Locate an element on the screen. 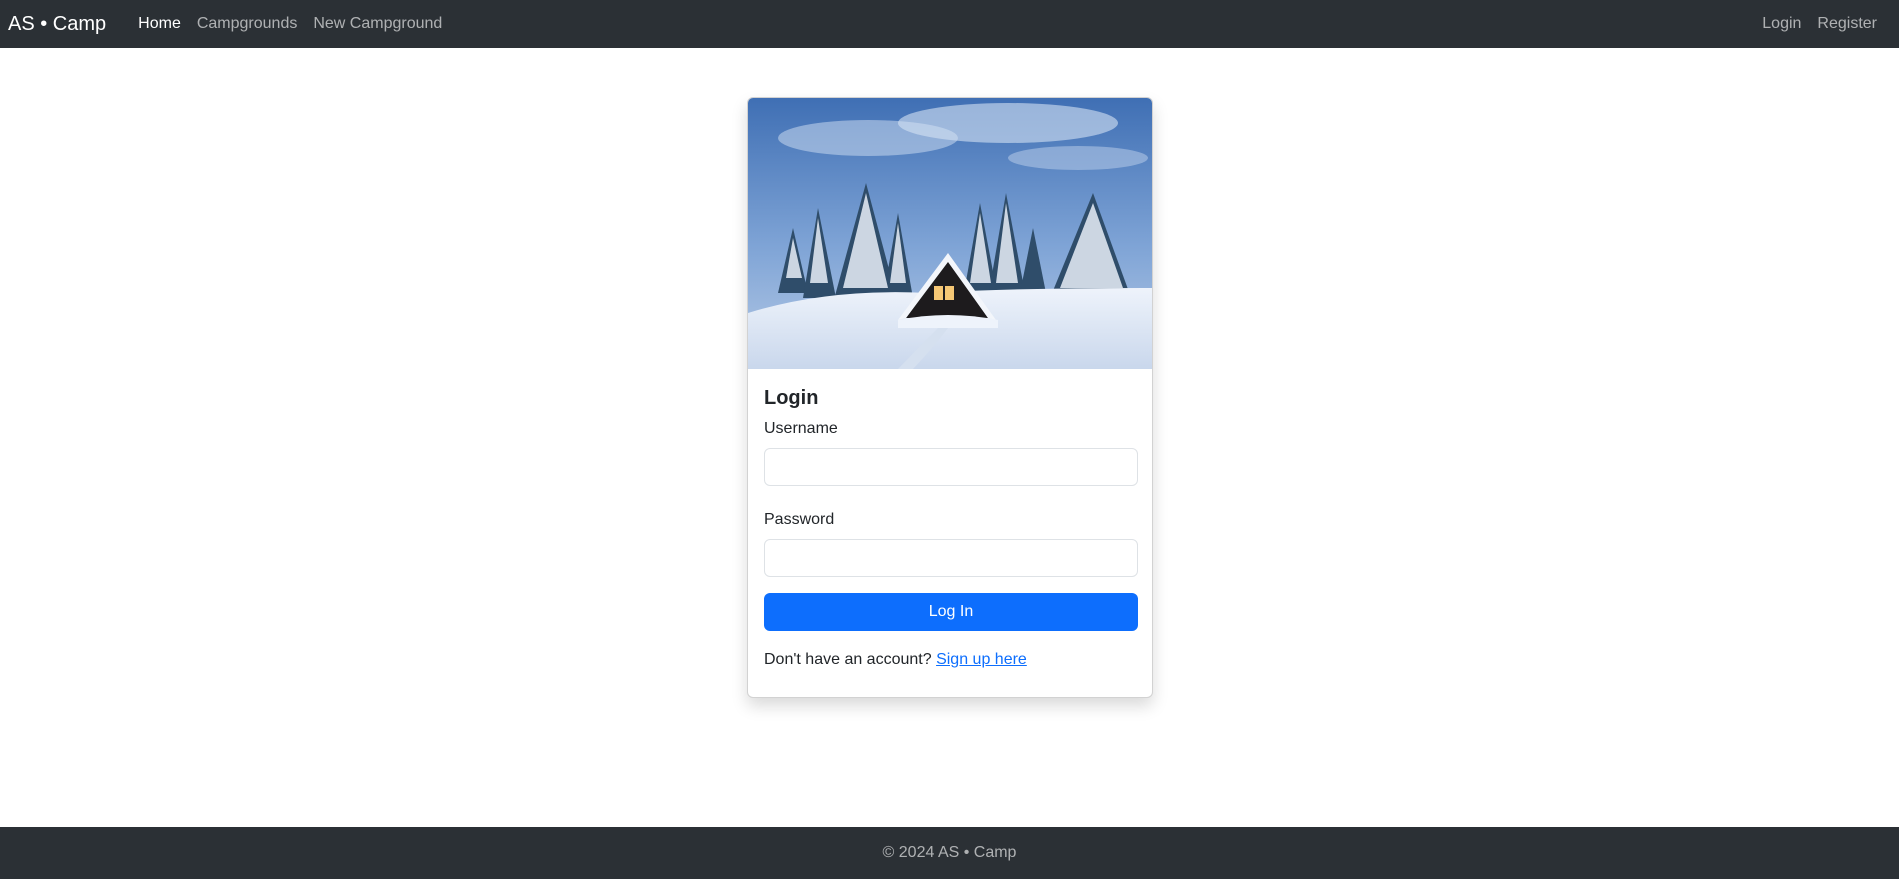 This screenshot has height=879, width=1899. footer: © 2024 AS • Camp is located at coordinates (949, 853).